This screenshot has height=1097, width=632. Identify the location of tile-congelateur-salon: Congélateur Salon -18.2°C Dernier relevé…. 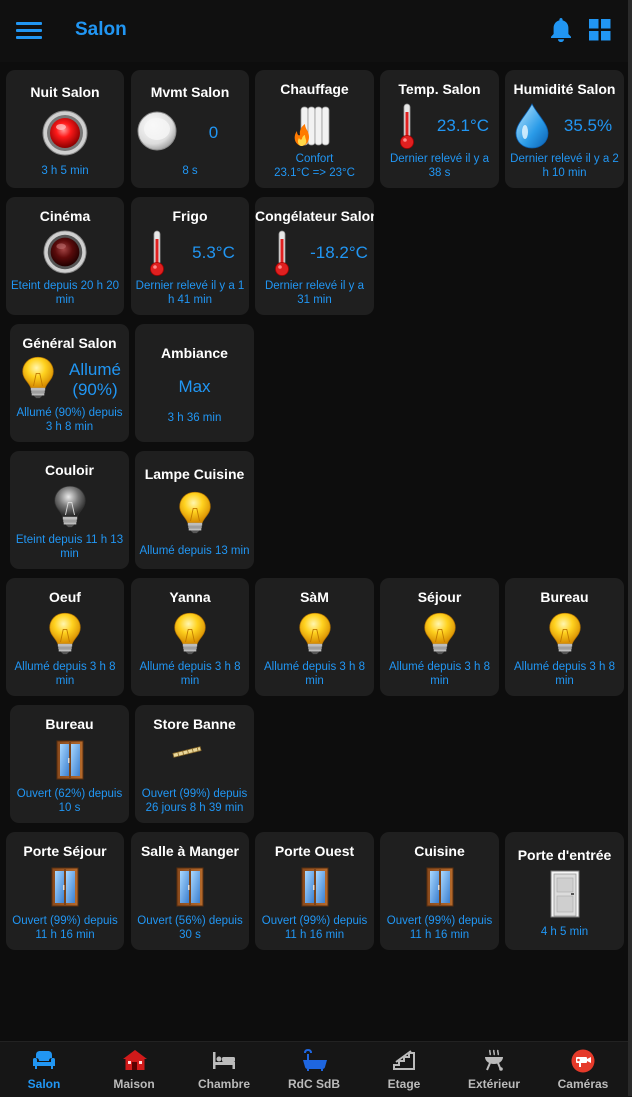
(314, 256).